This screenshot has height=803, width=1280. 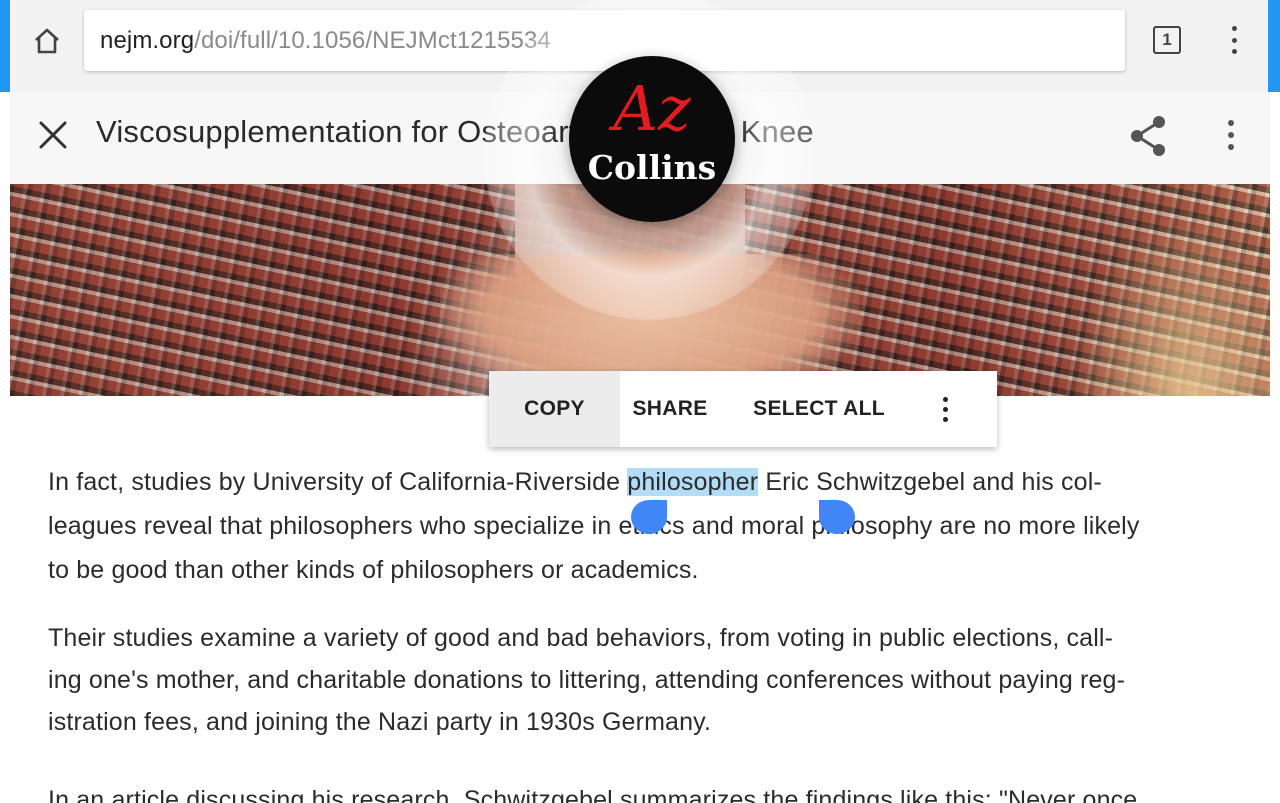 What do you see at coordinates (147, 40) in the screenshot?
I see `url-host: nejm.org` at bounding box center [147, 40].